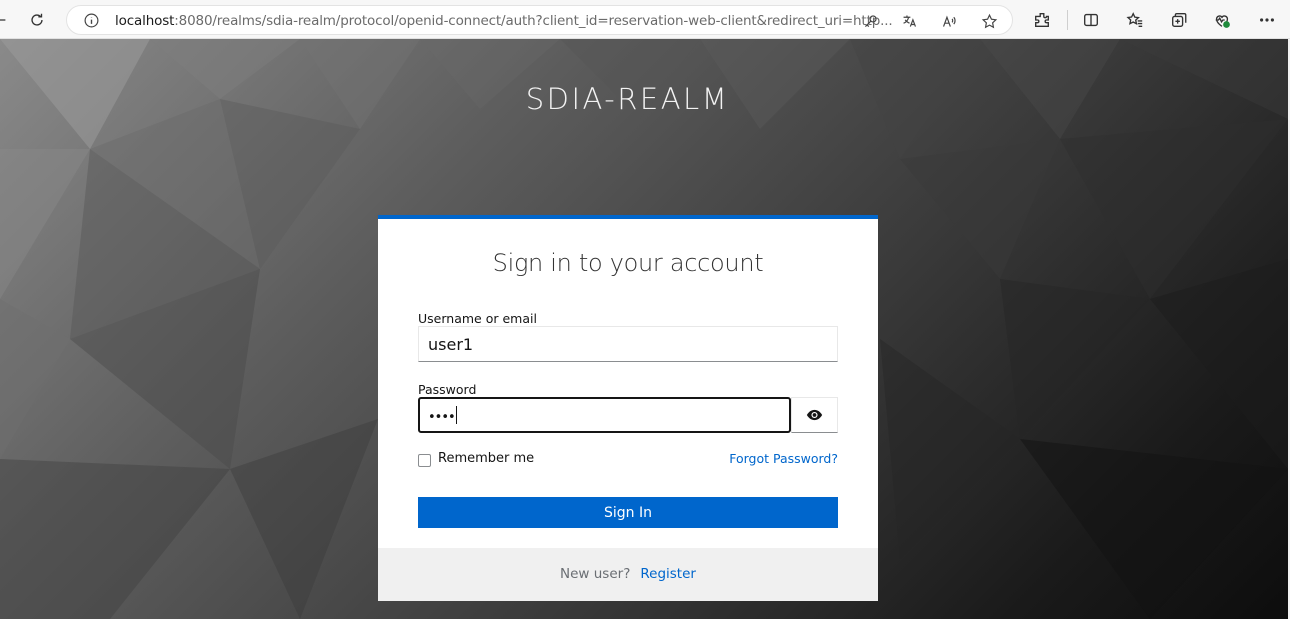 The height and width of the screenshot is (619, 1290). What do you see at coordinates (989, 21) in the screenshot?
I see `favorite-star-icon` at bounding box center [989, 21].